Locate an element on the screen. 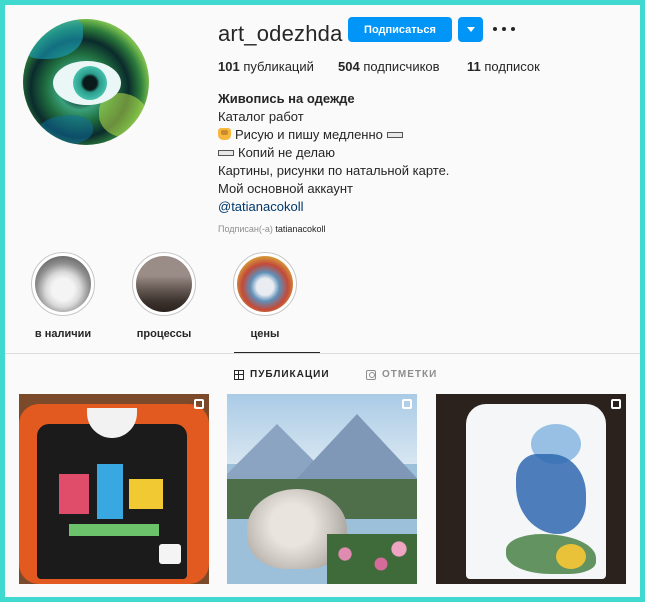 This screenshot has height=602, width=645. tabs-divider is located at coordinates (322, 353).